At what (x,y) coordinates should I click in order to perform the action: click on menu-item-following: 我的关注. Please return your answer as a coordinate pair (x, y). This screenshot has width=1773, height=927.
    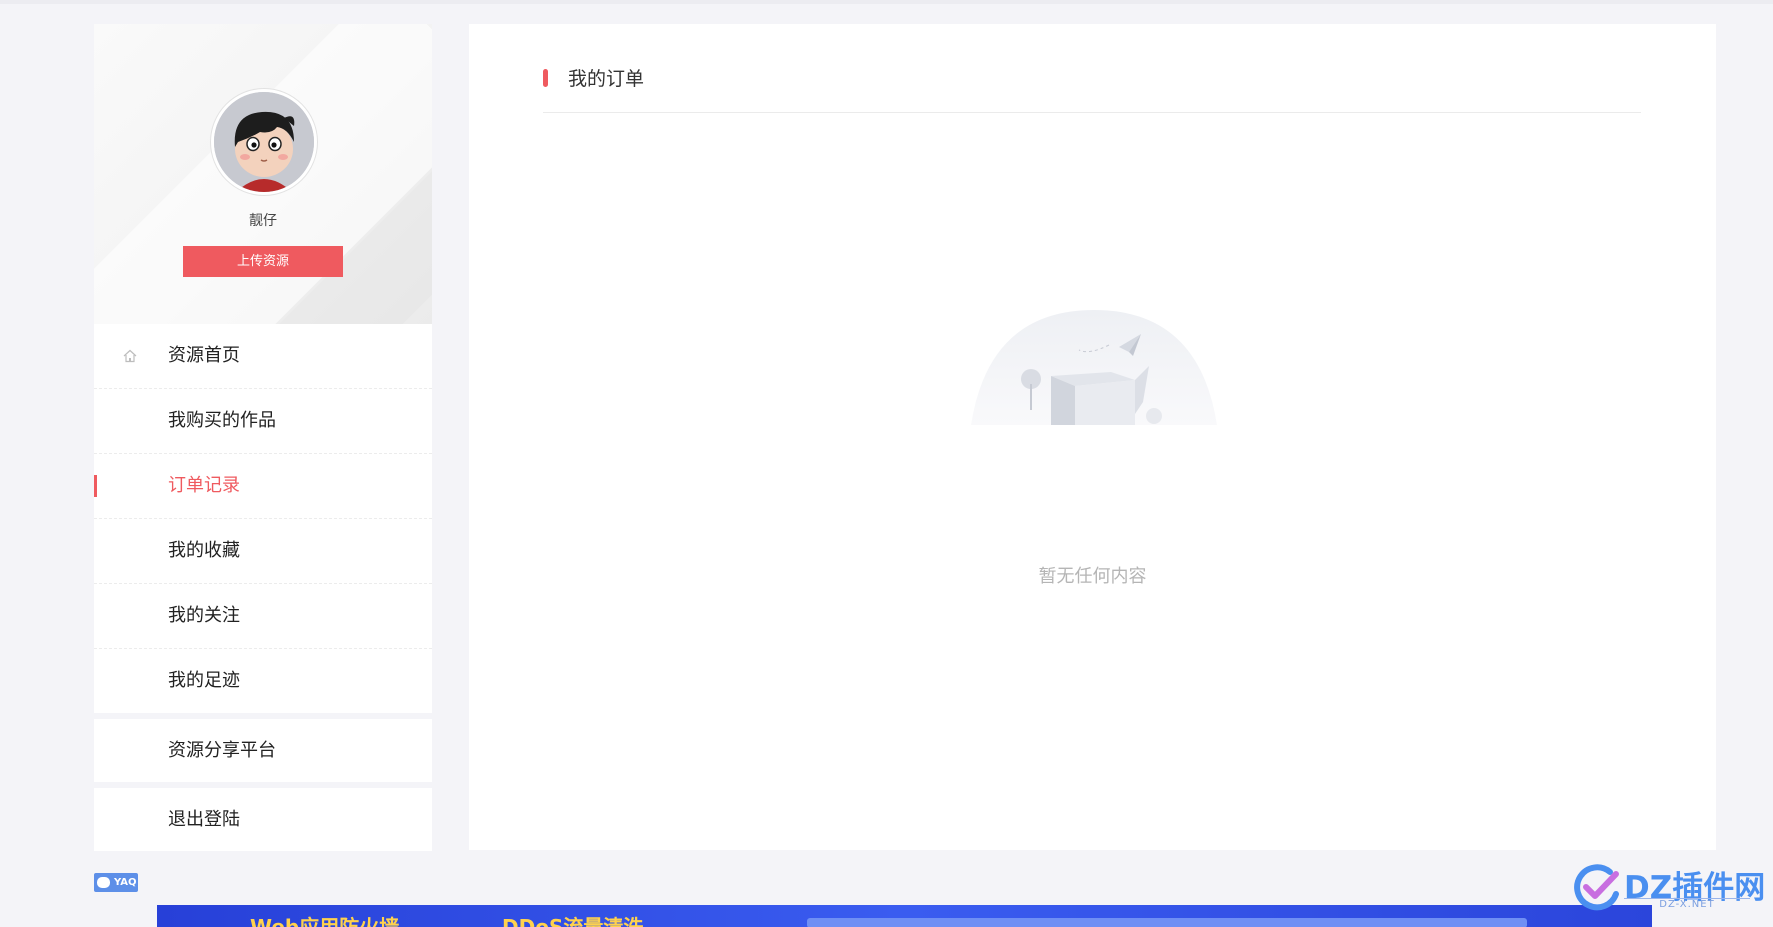
    Looking at the image, I should click on (263, 616).